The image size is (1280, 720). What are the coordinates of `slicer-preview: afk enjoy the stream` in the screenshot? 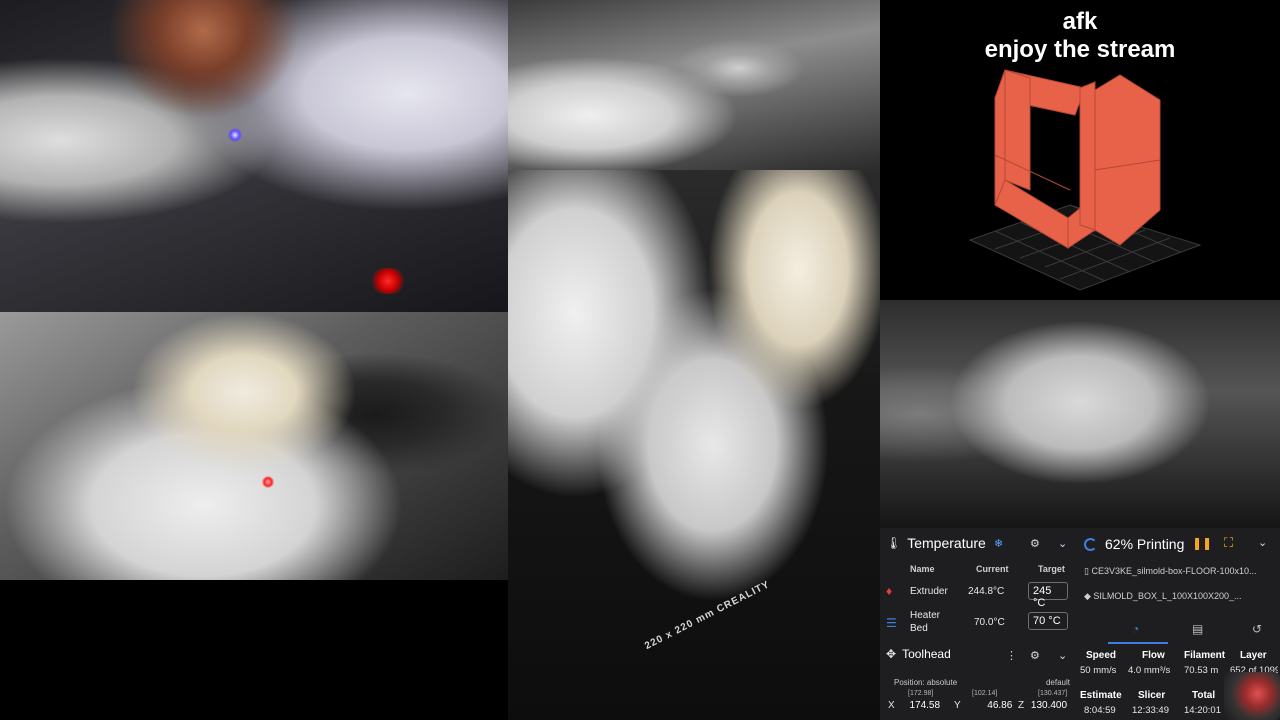 It's located at (1080, 150).